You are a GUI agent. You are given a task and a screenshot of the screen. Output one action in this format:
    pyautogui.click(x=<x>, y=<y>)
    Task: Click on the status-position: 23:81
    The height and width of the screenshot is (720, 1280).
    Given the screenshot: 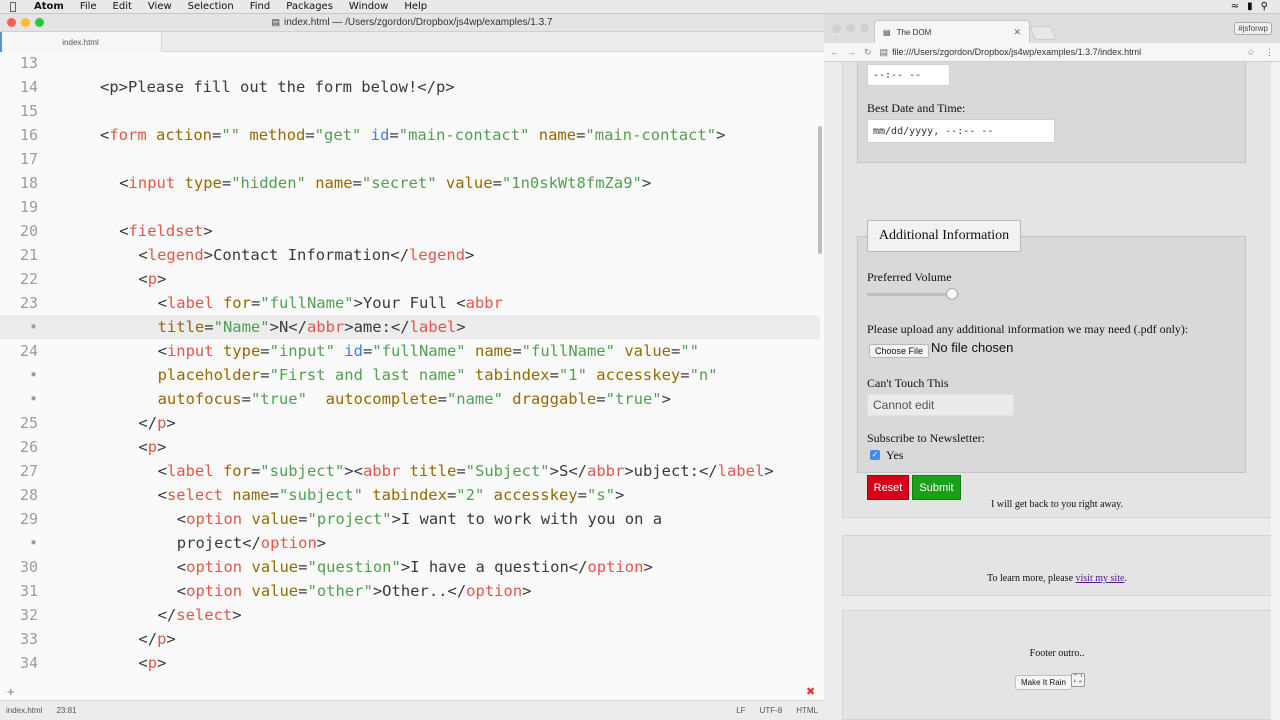 What is the action you would take?
    pyautogui.click(x=66, y=710)
    